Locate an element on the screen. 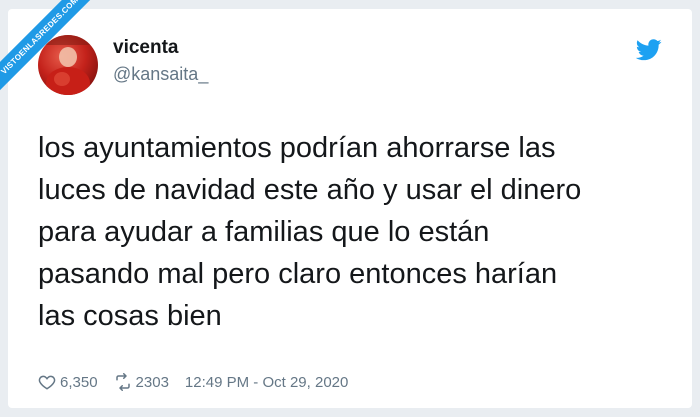 This screenshot has height=417, width=700. watermark: VISTOENLASREDES.COM is located at coordinates (55, 55).